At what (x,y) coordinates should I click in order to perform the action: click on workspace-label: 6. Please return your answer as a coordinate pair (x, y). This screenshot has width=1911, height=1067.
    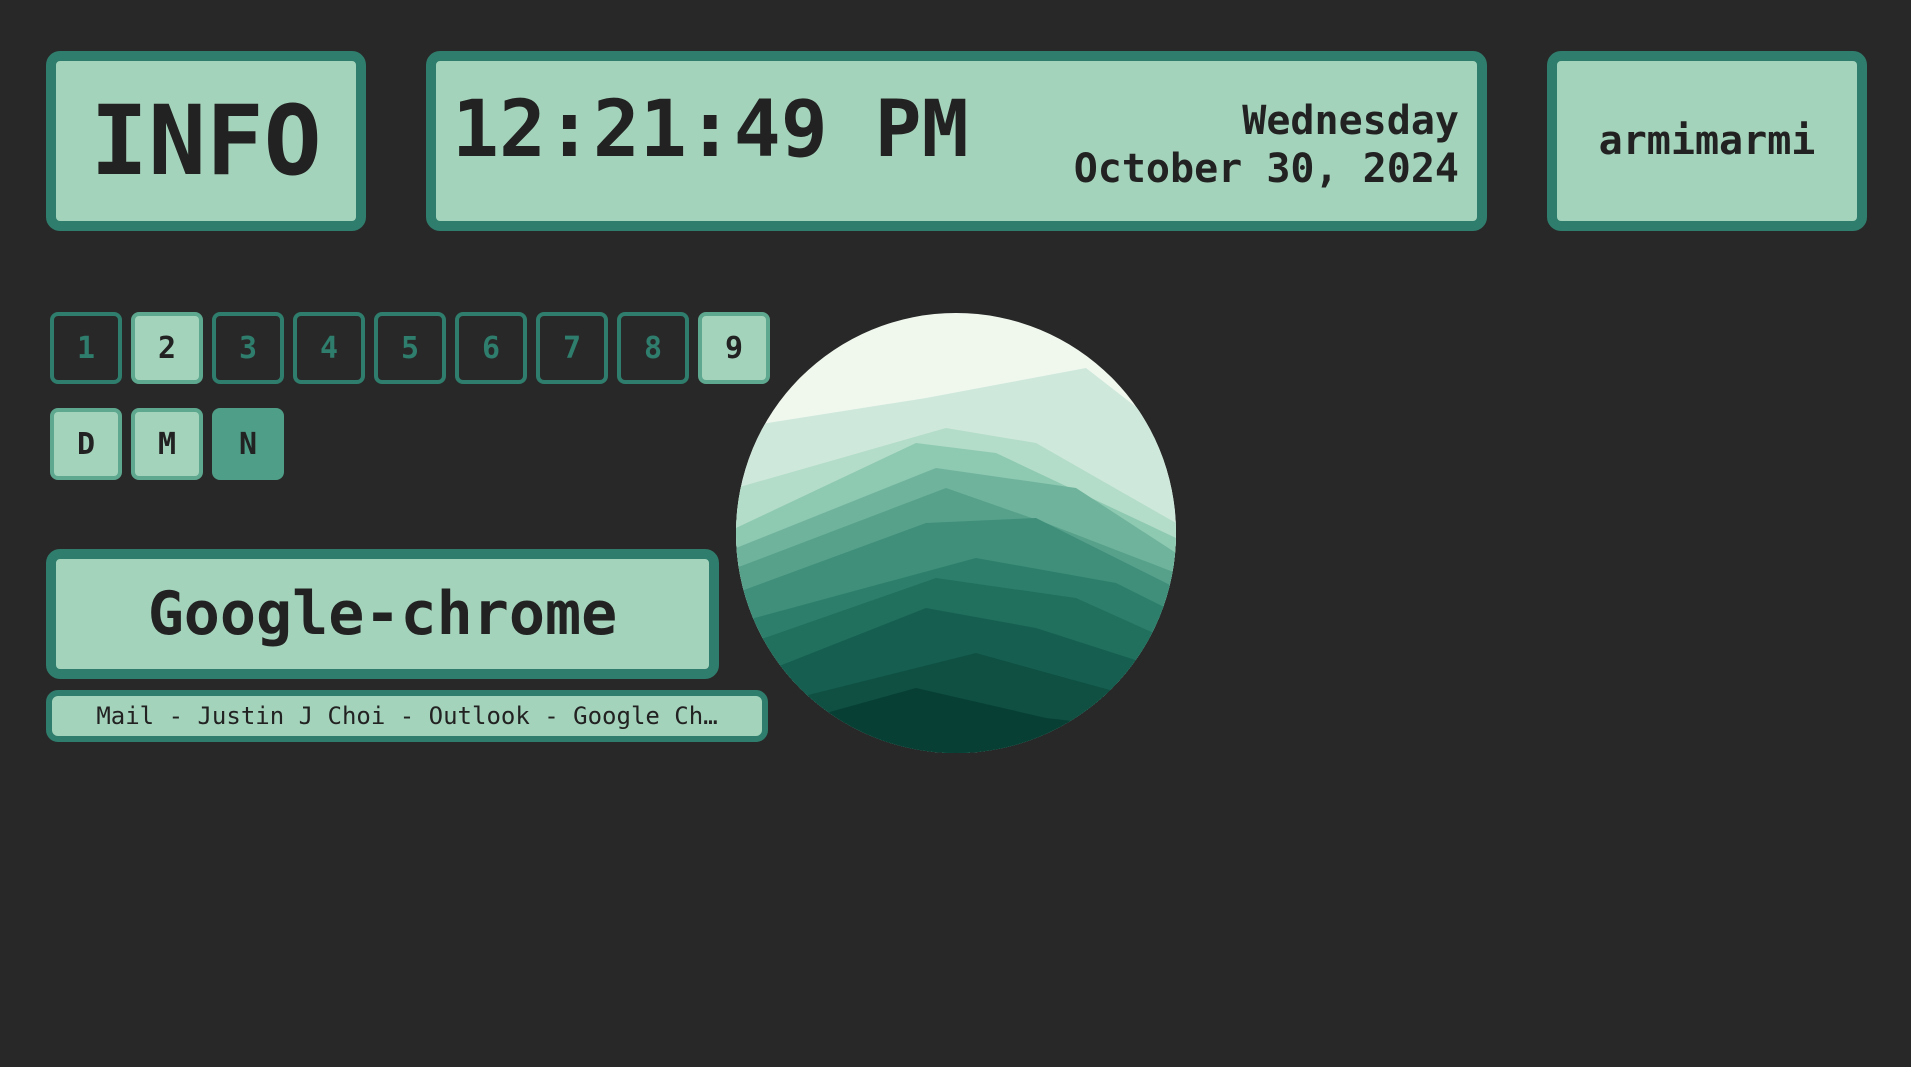
    Looking at the image, I should click on (491, 348).